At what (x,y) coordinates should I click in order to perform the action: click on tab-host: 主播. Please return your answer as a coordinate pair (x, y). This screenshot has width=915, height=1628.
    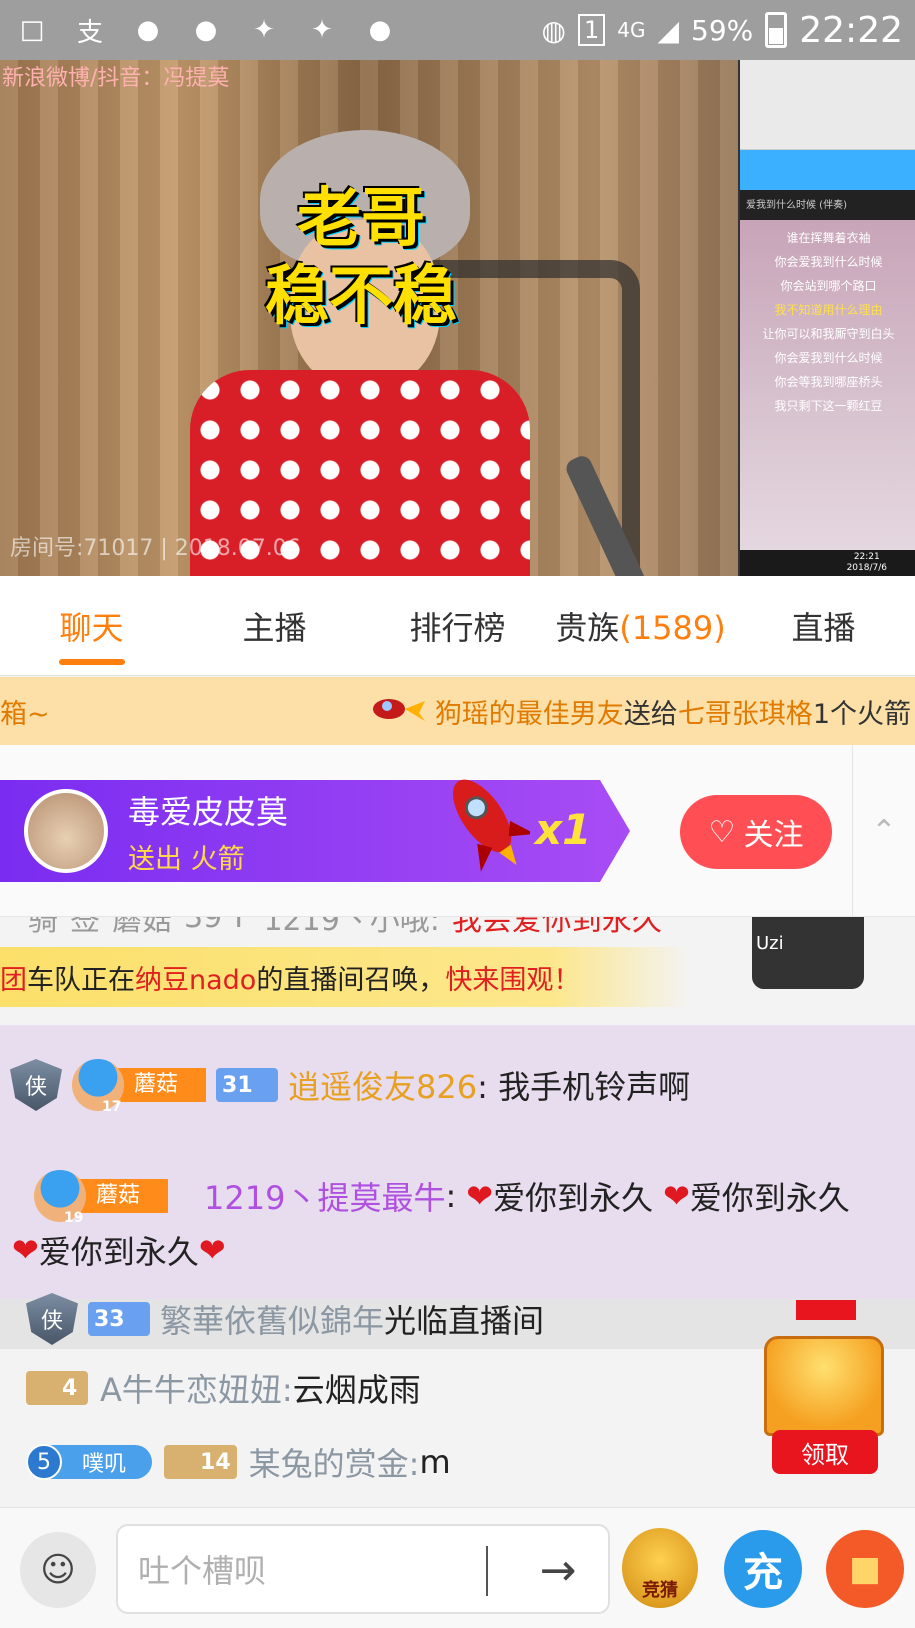
    Looking at the image, I should click on (274, 625).